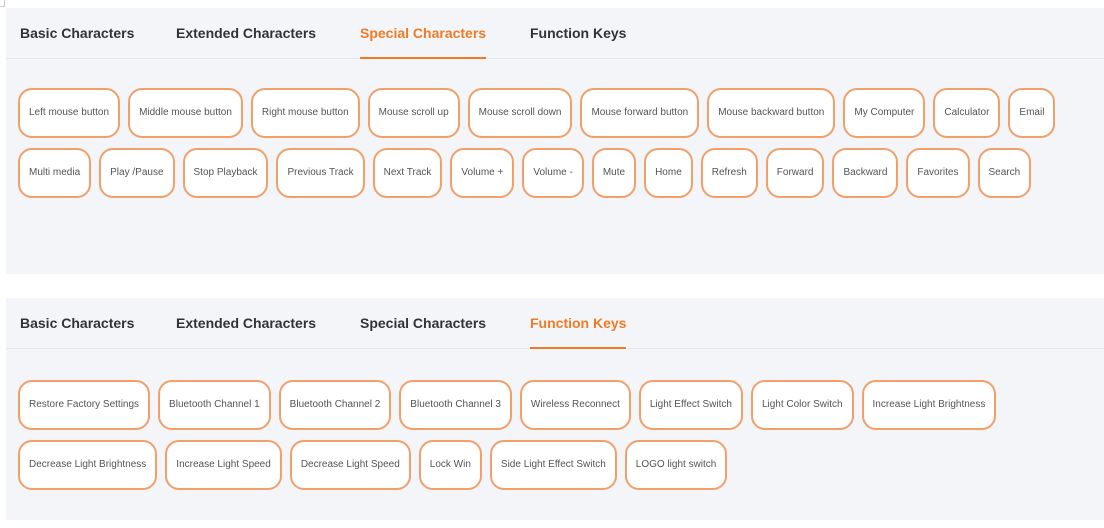 The image size is (1104, 528). Describe the element at coordinates (137, 173) in the screenshot. I see `key-play-pause: Play /Pause` at that location.